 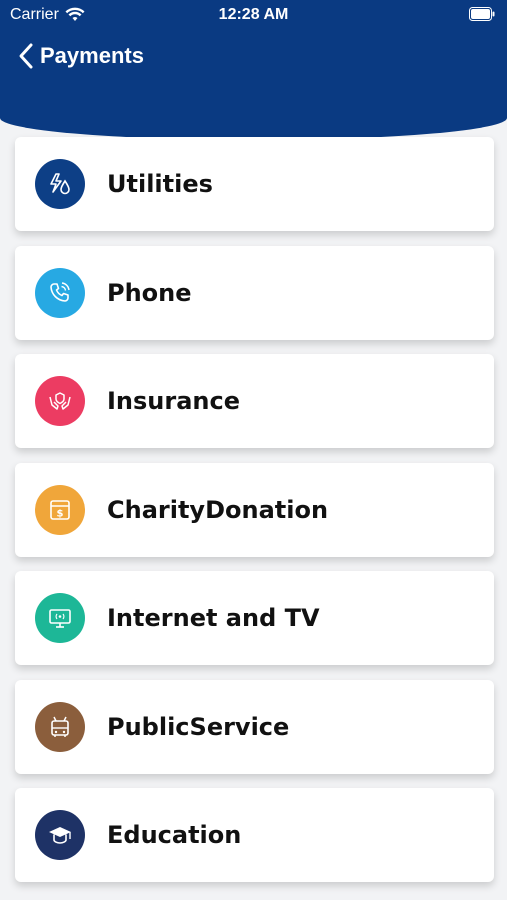 What do you see at coordinates (198, 726) in the screenshot?
I see `category-label: PublicService` at bounding box center [198, 726].